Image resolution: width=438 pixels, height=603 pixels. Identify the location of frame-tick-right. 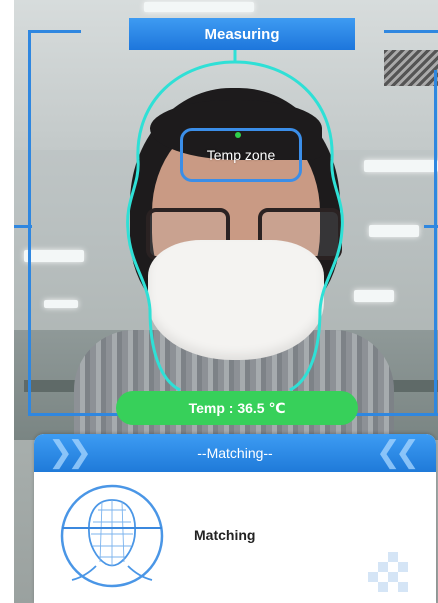
(431, 226).